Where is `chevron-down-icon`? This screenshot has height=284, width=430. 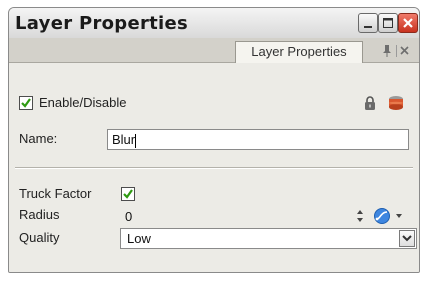
chevron-down-icon is located at coordinates (407, 238).